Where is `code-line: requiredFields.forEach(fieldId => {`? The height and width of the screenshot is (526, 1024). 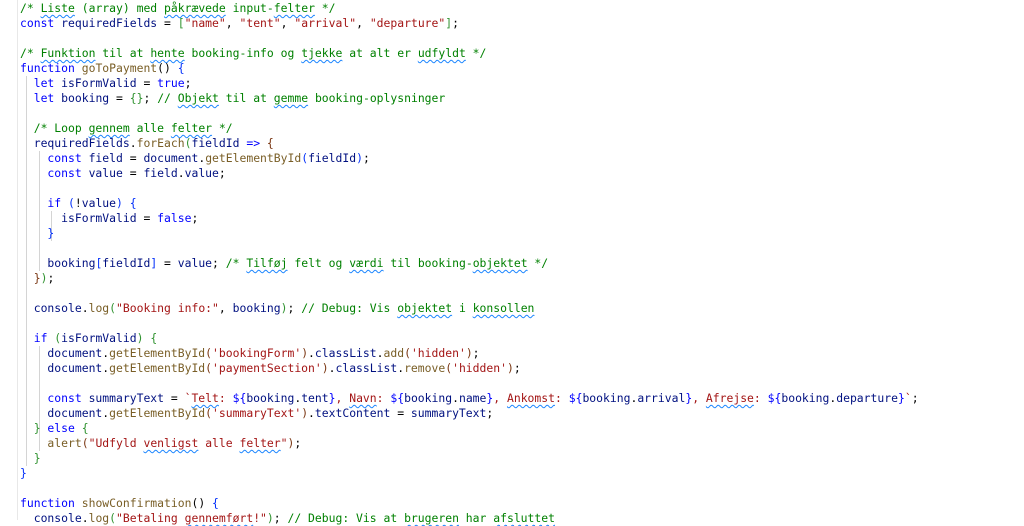
code-line: requiredFields.forEach(fieldId => { is located at coordinates (147, 143).